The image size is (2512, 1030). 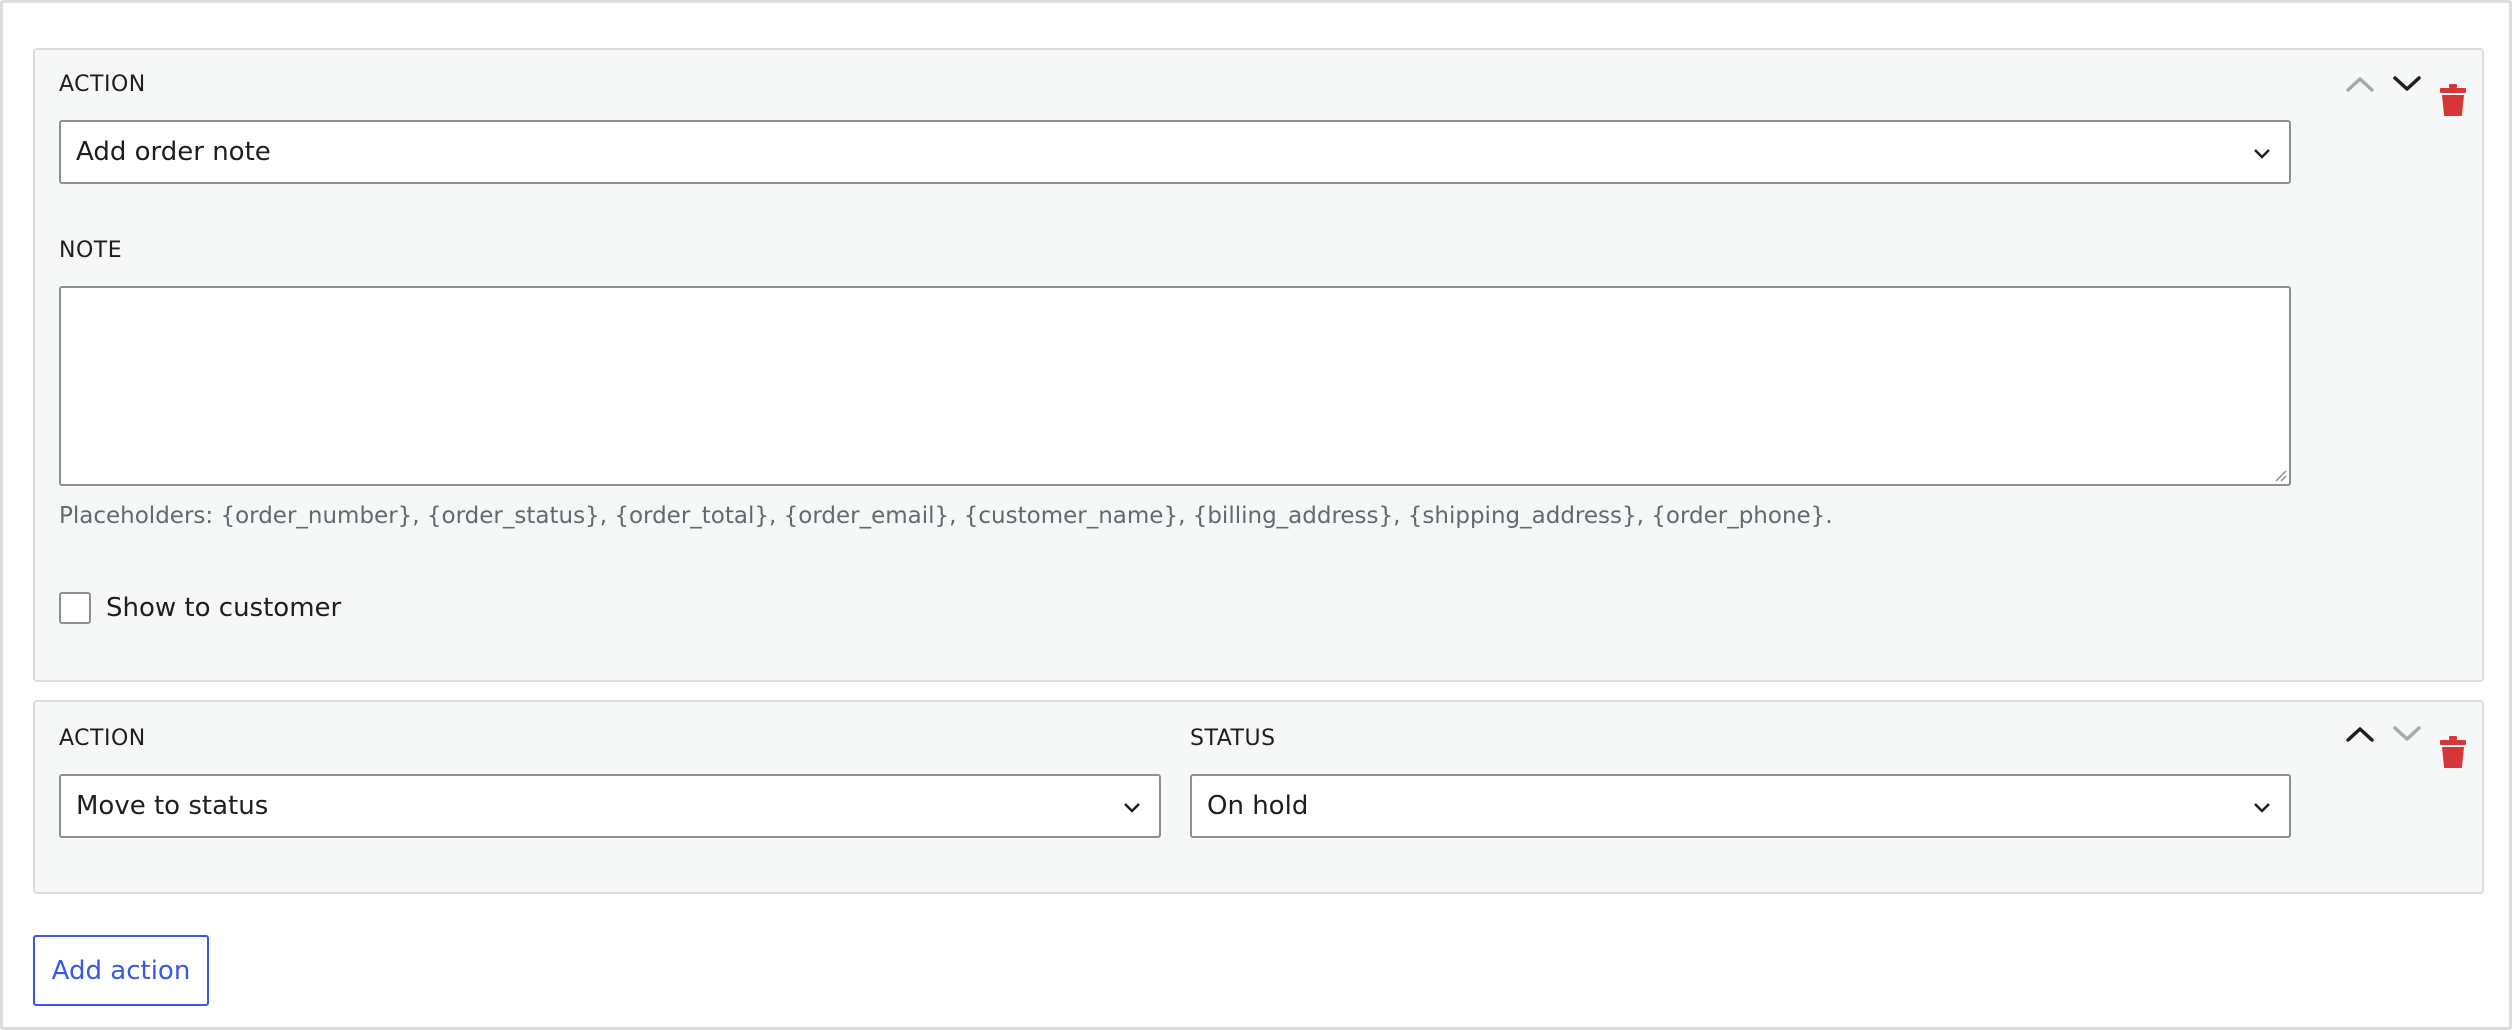 I want to click on action-select-value: Add order note, so click(x=173, y=152).